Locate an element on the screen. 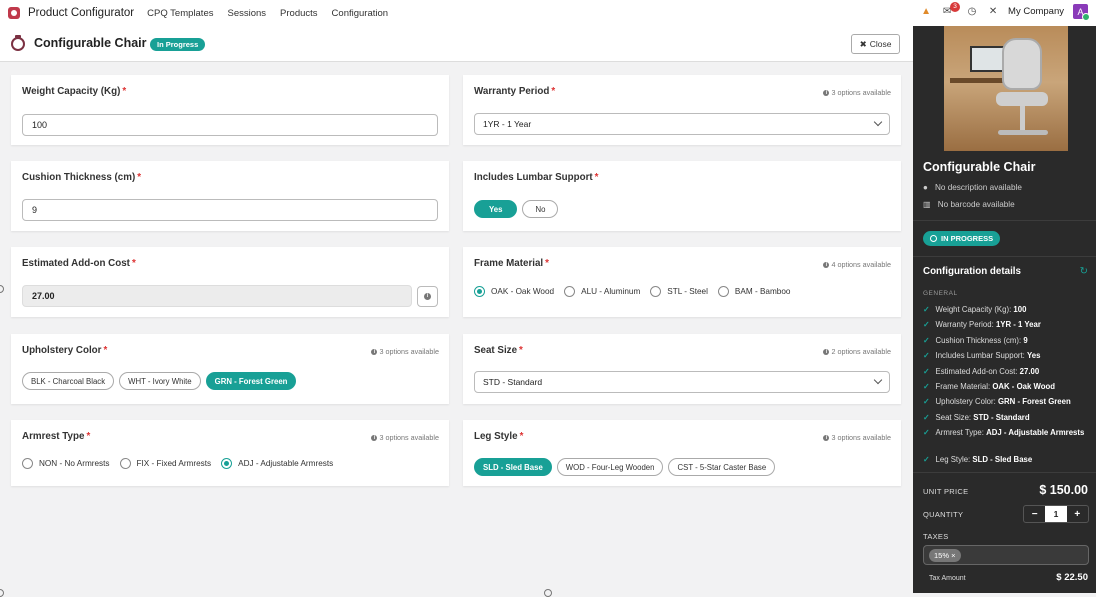  barcode-icon: ▥ is located at coordinates (927, 204).